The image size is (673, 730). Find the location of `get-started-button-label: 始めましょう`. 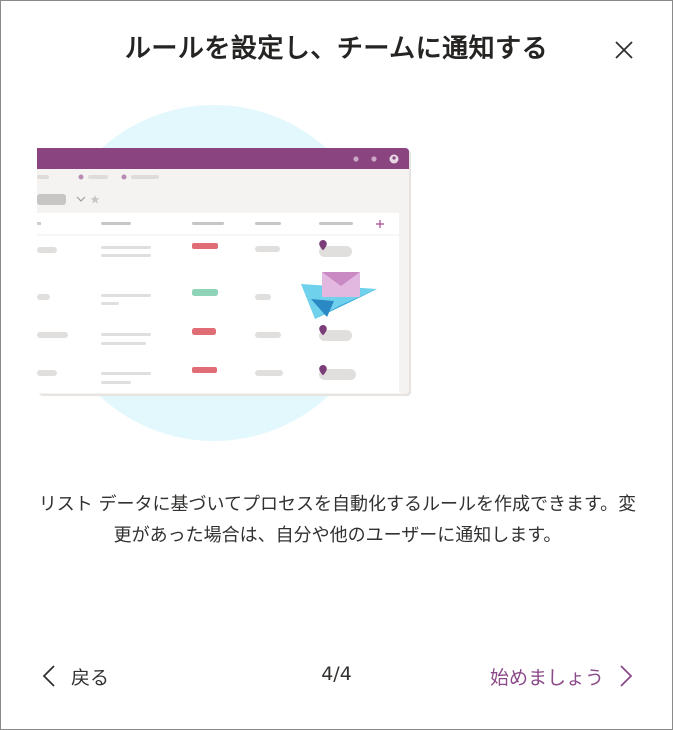

get-started-button-label: 始めましょう is located at coordinates (546, 677).